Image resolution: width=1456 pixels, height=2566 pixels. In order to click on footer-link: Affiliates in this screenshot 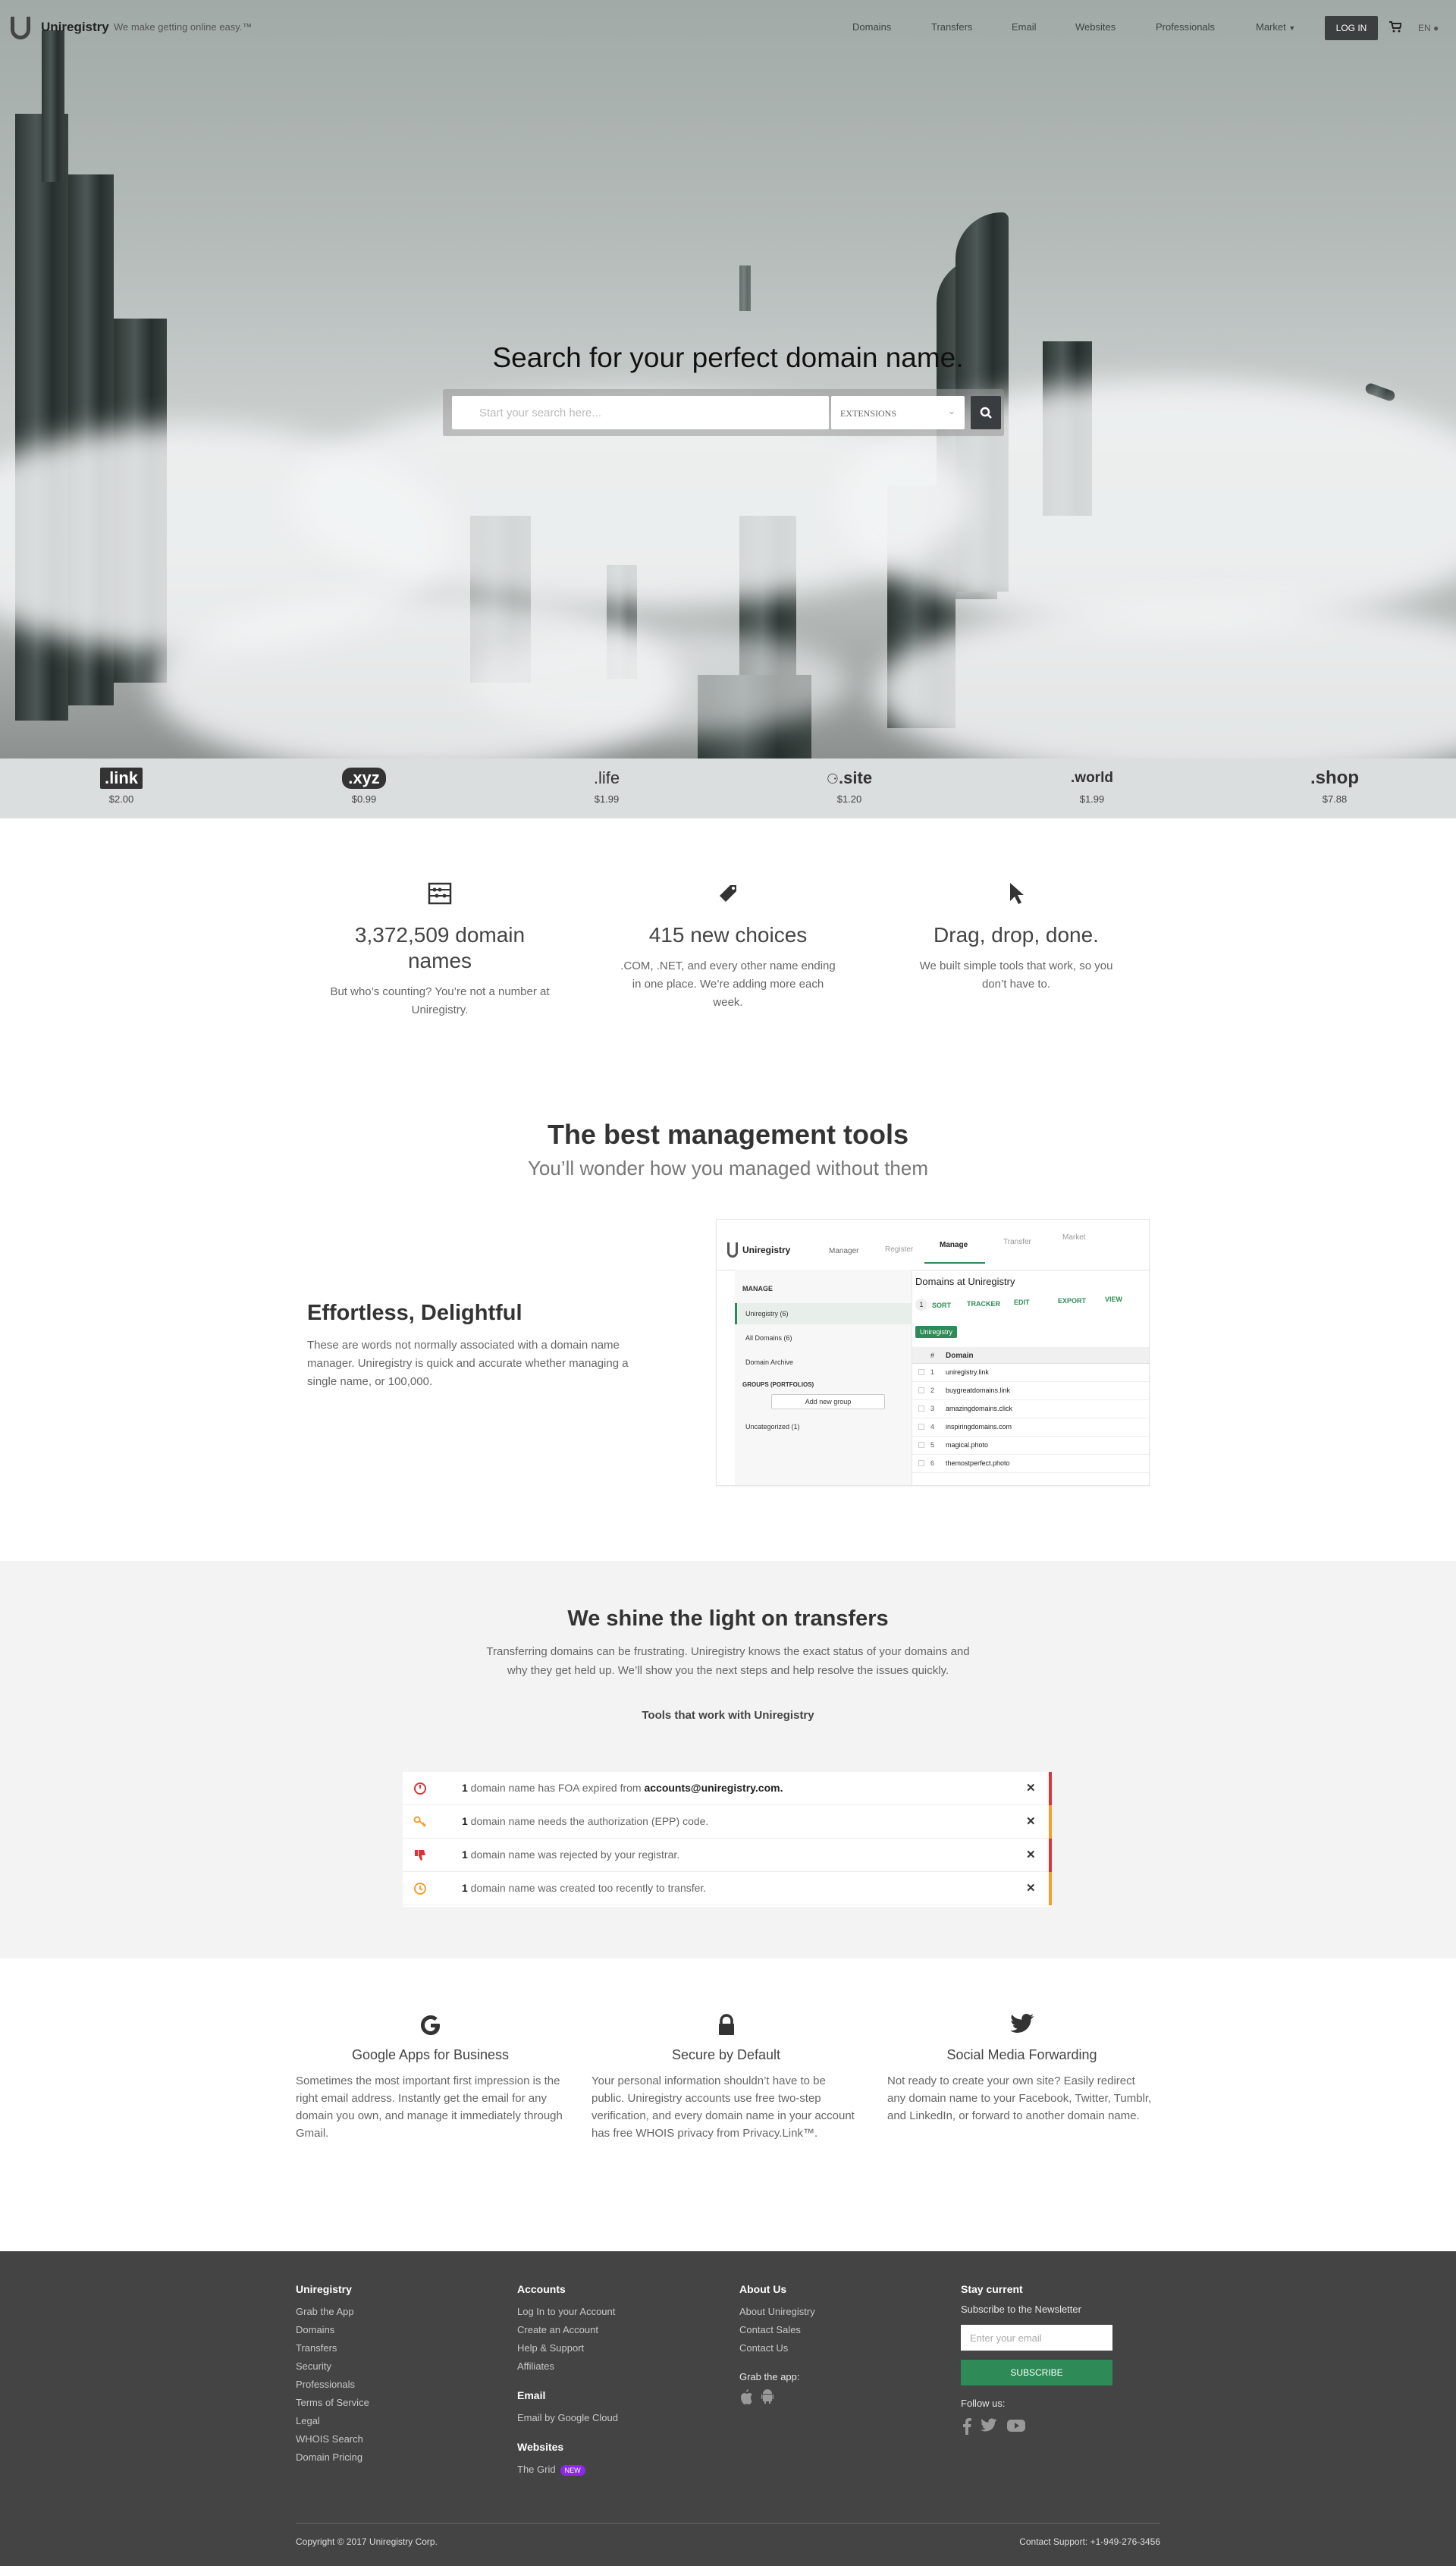, I will do `click(567, 2366)`.